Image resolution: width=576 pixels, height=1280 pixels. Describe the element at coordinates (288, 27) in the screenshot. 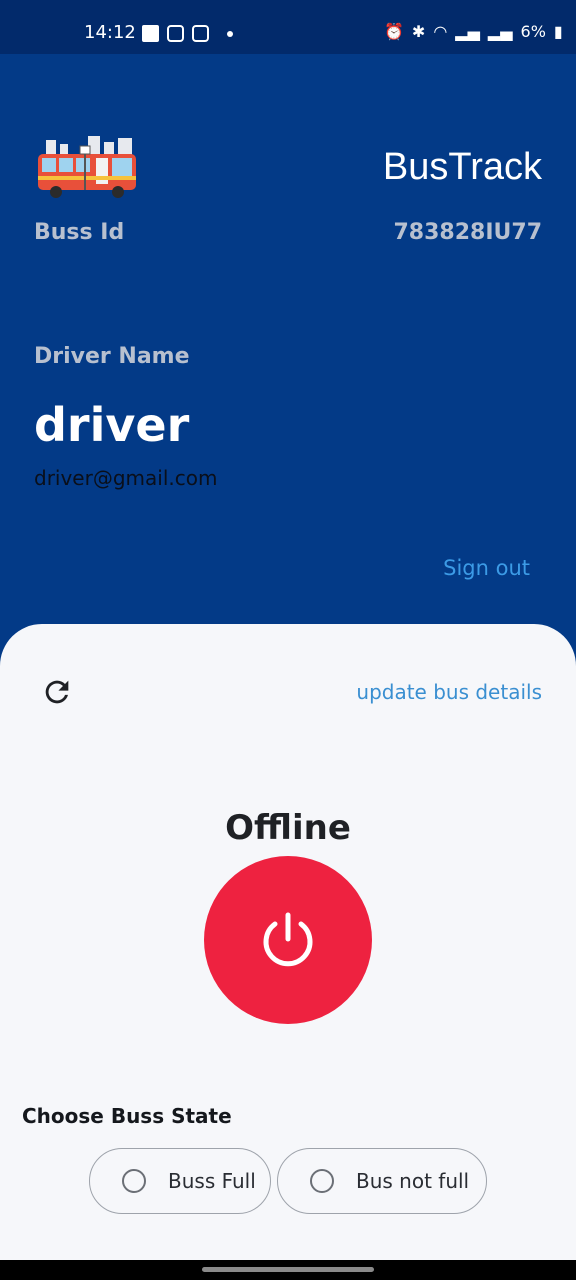

I see `status-bar: 14:12 ⏰ ✱ ◠ ▂▄ ▂▄ 6% ▮` at that location.